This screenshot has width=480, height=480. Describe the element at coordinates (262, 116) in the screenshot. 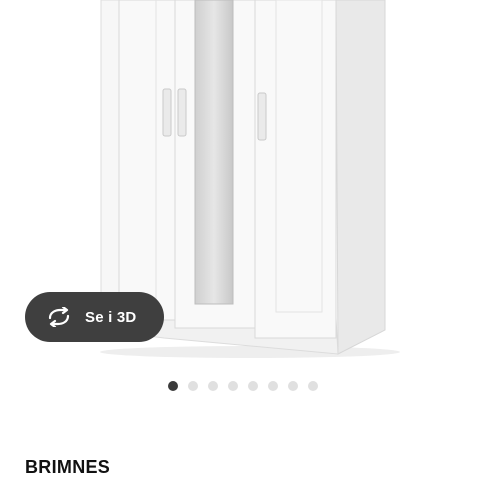

I see `handle-right-door` at that location.